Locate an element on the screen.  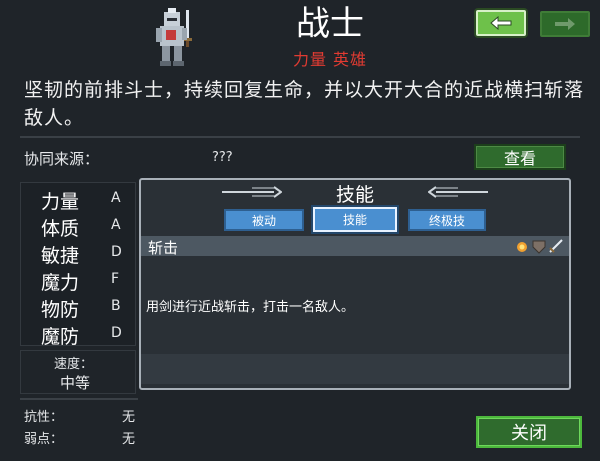
stats-panel: 力量 A 体质 A 敏捷 D 魔力 F 物防 B 魔防 D is located at coordinates (78, 265).